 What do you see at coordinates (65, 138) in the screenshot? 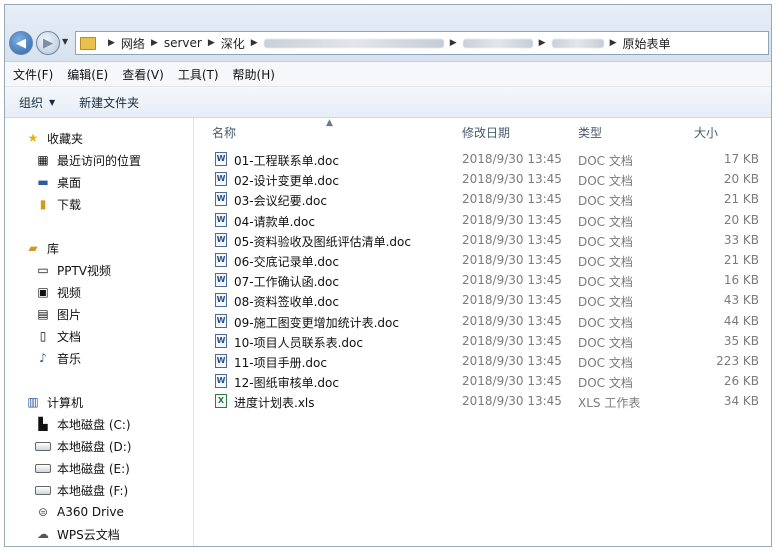
I see `nav-favorites-label: 收藏夹` at bounding box center [65, 138].